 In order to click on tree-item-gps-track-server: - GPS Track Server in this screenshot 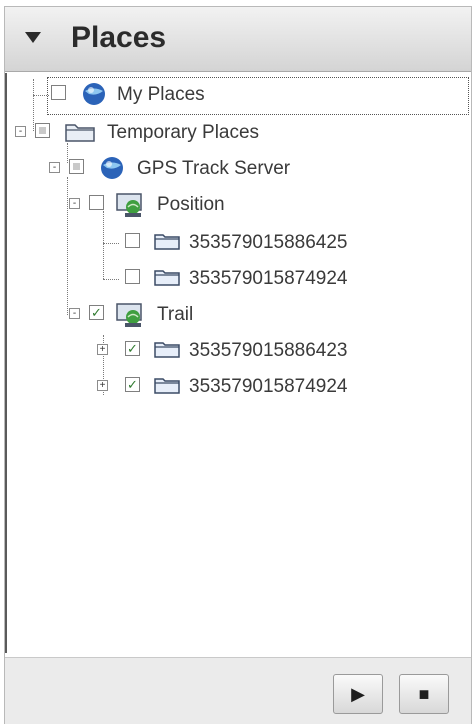, I will do `click(237, 169)`.